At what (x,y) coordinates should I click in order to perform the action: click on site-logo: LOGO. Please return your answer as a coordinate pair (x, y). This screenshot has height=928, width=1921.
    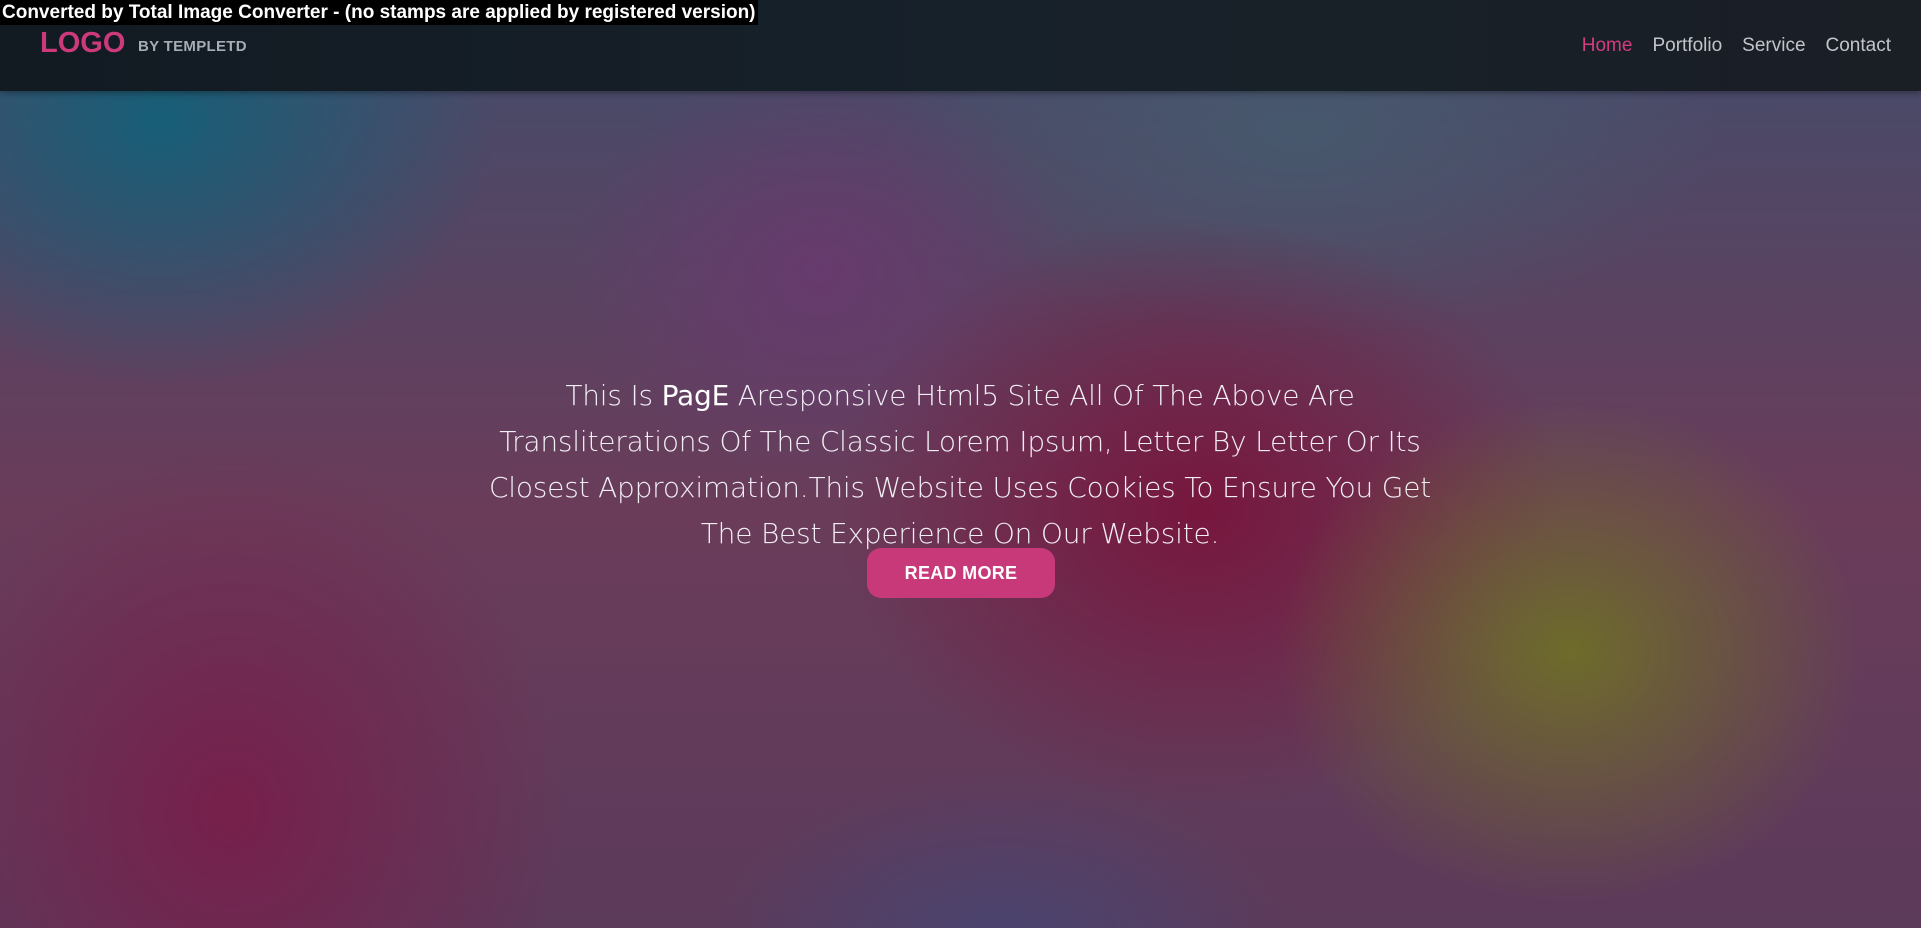
    Looking at the image, I should click on (82, 43).